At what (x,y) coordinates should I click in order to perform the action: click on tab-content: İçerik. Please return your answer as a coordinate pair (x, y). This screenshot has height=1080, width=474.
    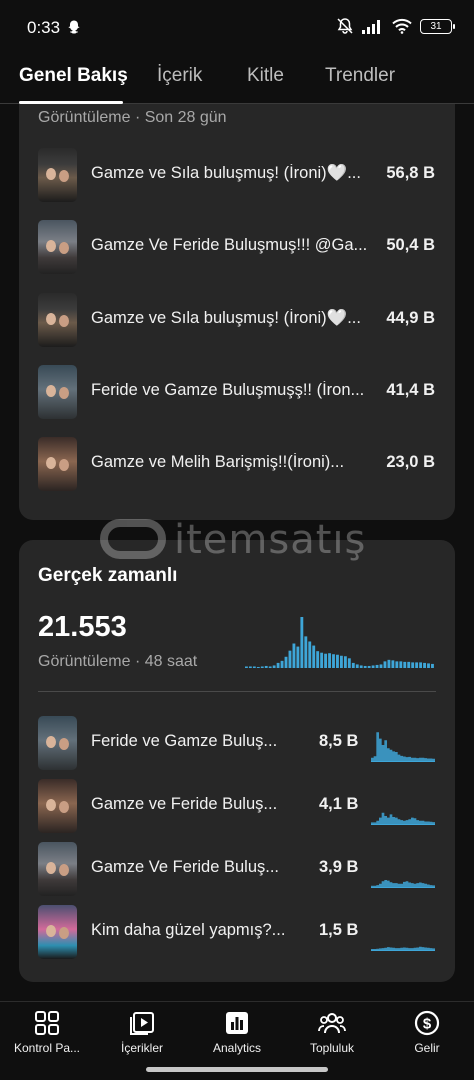
    Looking at the image, I should click on (179, 76).